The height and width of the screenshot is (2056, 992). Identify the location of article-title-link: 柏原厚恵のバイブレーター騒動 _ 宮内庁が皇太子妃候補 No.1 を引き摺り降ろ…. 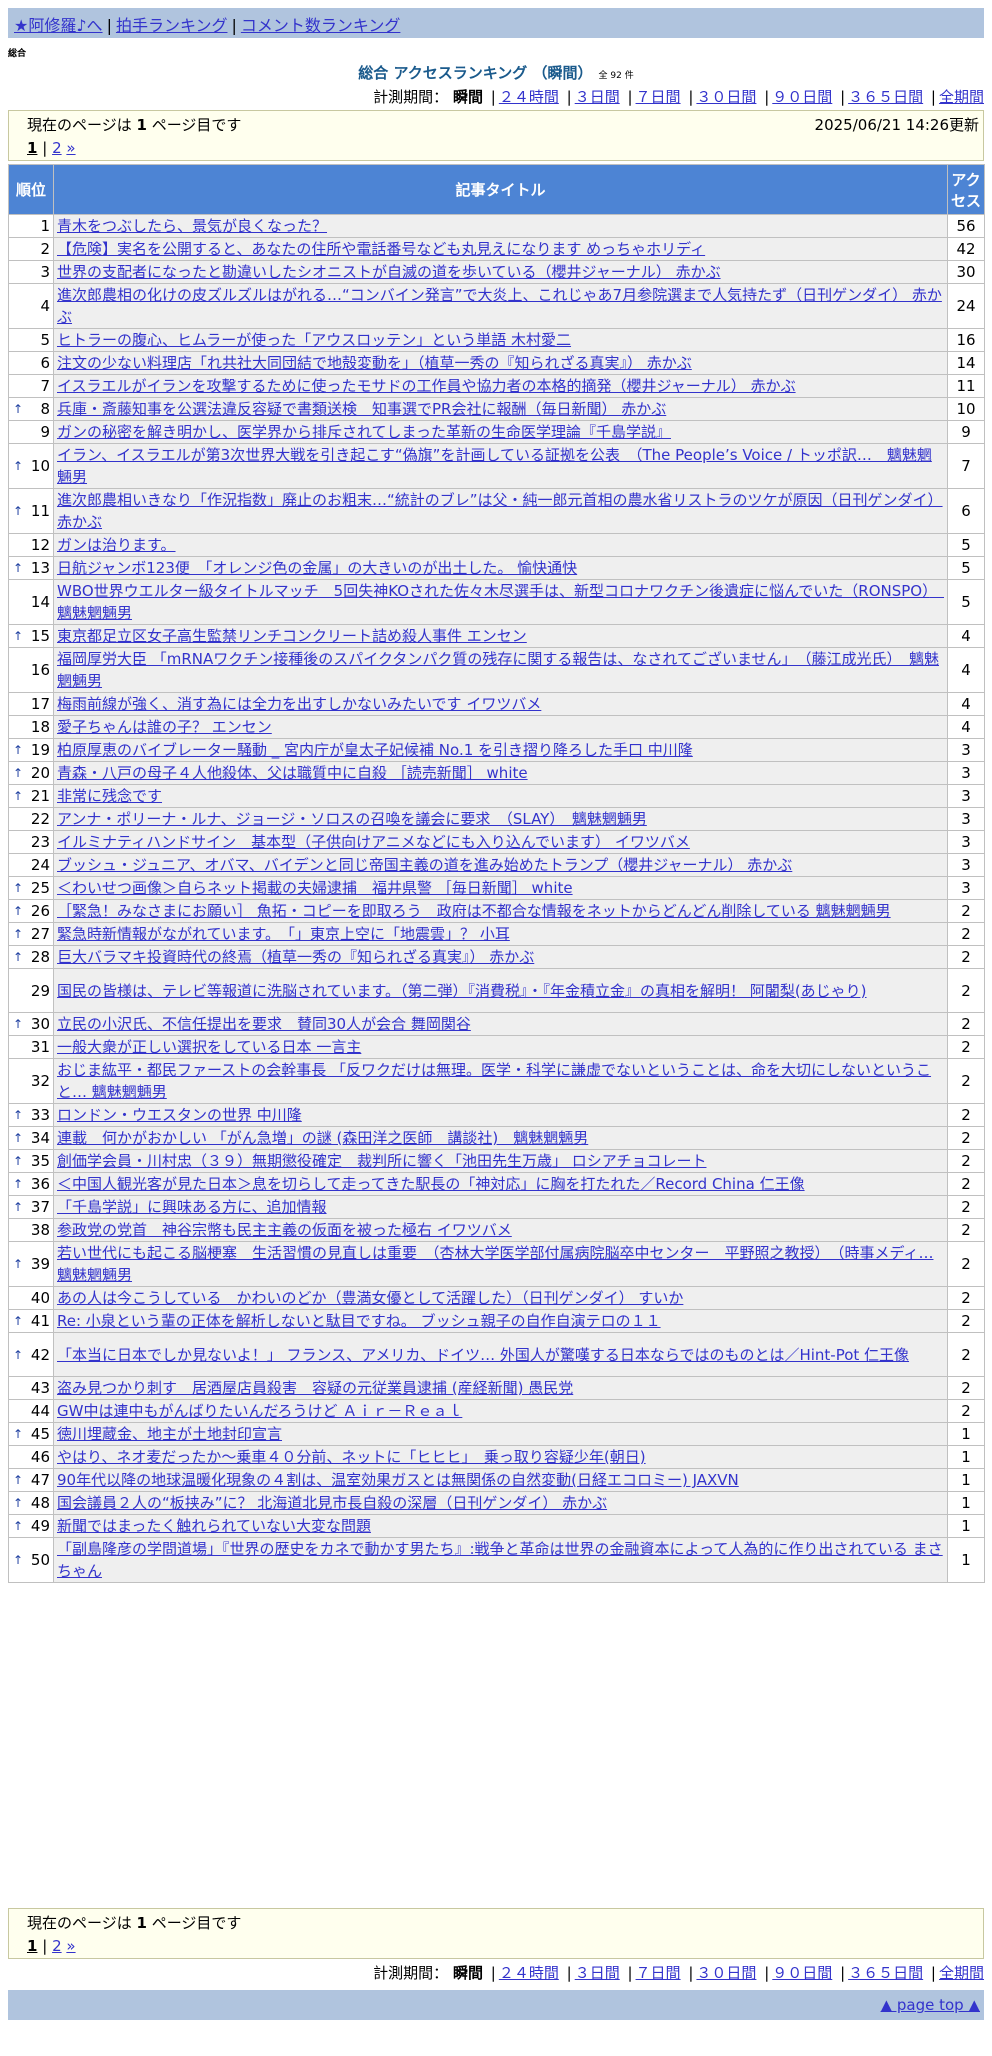
(500, 750).